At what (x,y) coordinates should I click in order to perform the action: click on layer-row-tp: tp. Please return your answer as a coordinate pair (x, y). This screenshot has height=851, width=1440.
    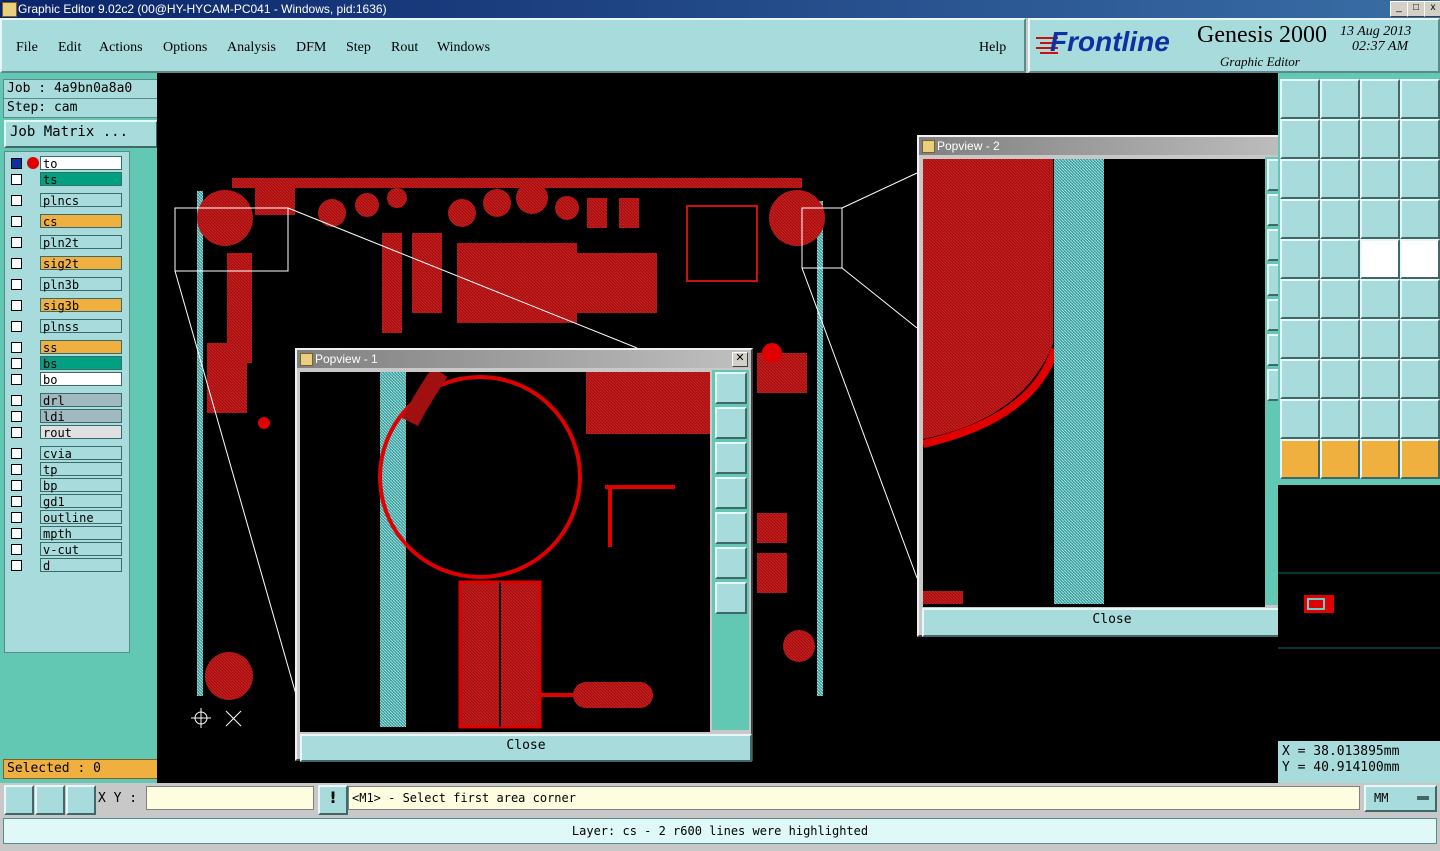
    Looking at the image, I should click on (66, 469).